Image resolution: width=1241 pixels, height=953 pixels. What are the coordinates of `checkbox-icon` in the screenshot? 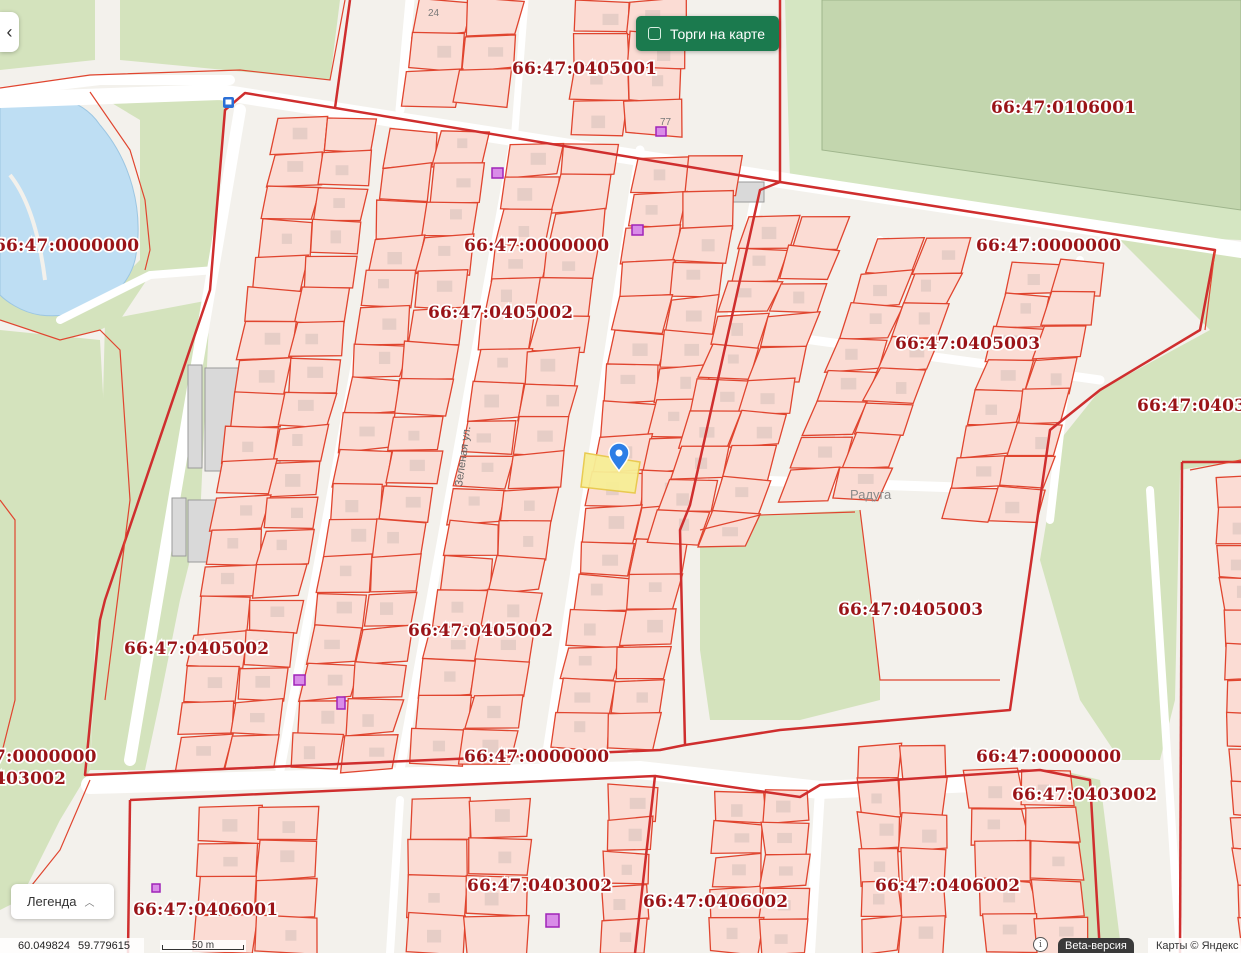 It's located at (654, 33).